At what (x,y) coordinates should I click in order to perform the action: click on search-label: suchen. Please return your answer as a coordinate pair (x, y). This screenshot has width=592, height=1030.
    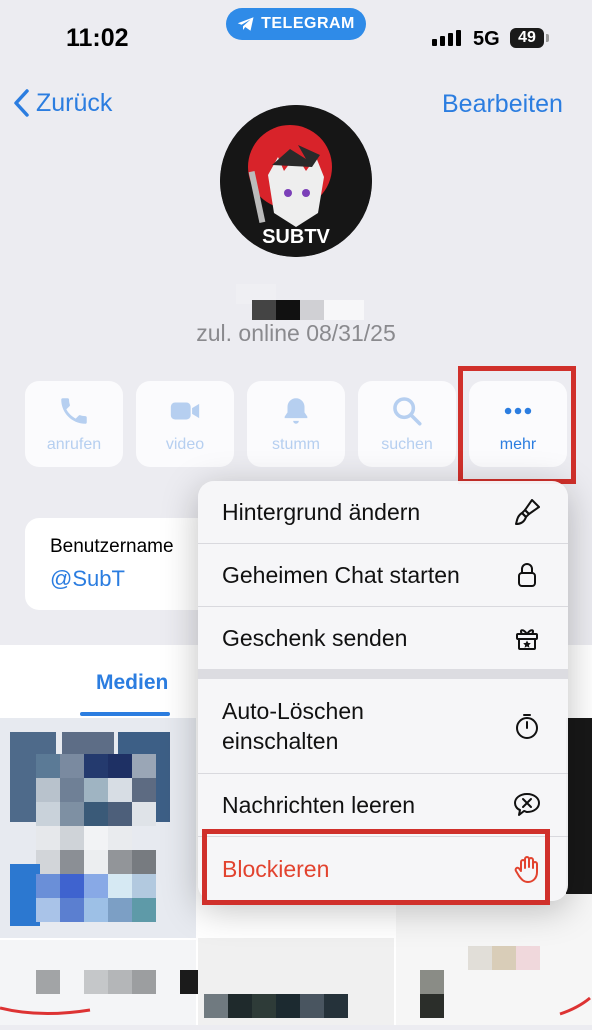
    Looking at the image, I should click on (407, 444).